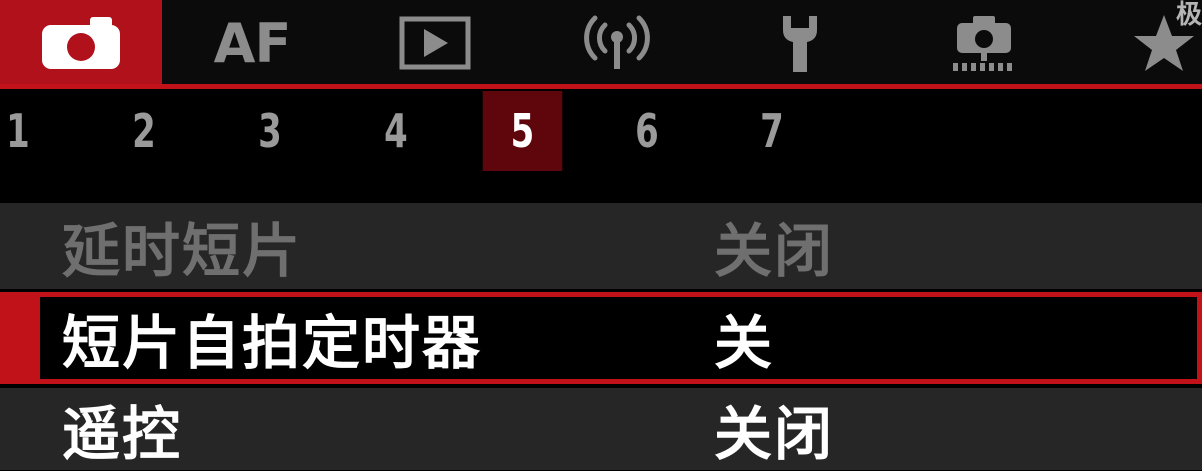  I want to click on page-6: 6, so click(646, 131).